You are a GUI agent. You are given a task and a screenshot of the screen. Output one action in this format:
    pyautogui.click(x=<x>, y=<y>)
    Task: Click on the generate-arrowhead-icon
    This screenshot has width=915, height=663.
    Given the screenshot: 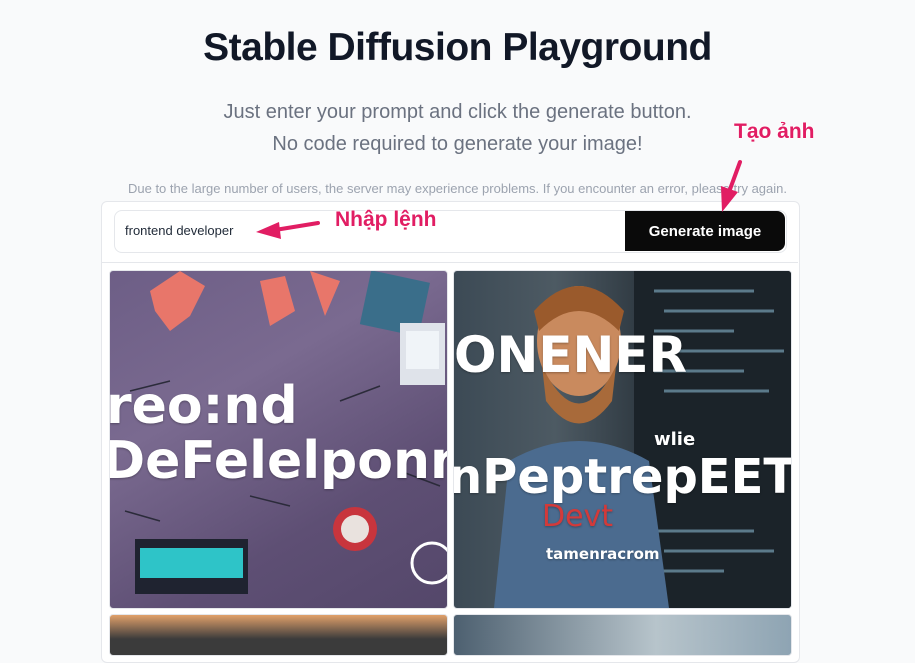 What is the action you would take?
    pyautogui.click(x=729, y=199)
    